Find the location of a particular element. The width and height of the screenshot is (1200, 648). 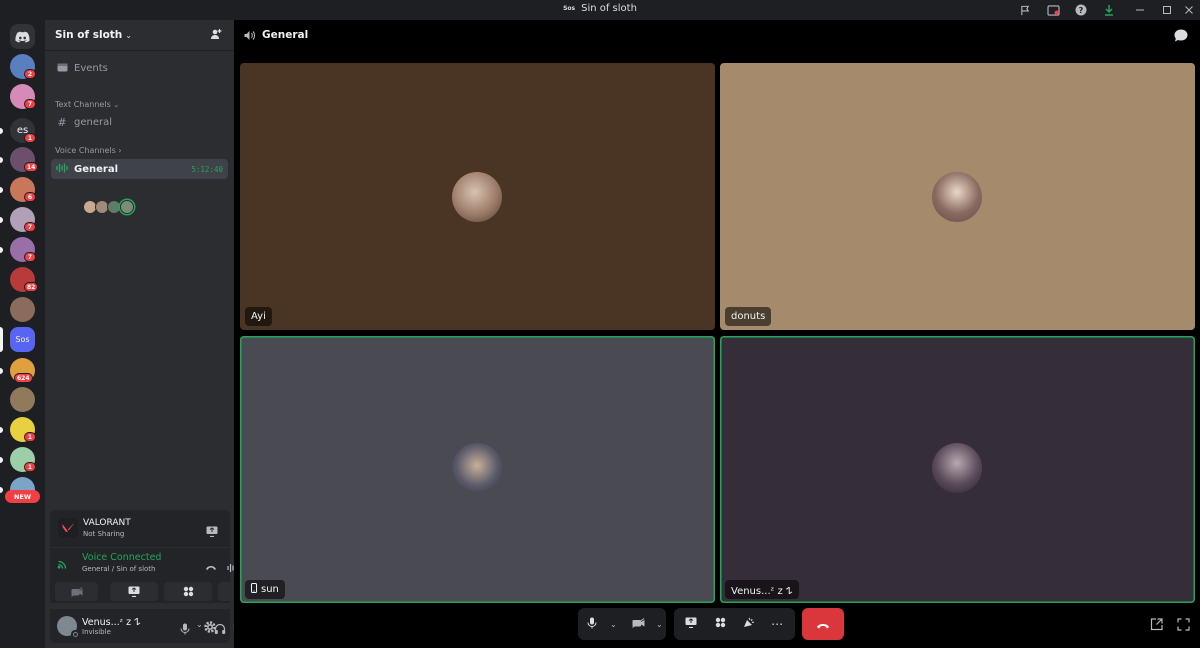

speaker-icon is located at coordinates (250, 35).